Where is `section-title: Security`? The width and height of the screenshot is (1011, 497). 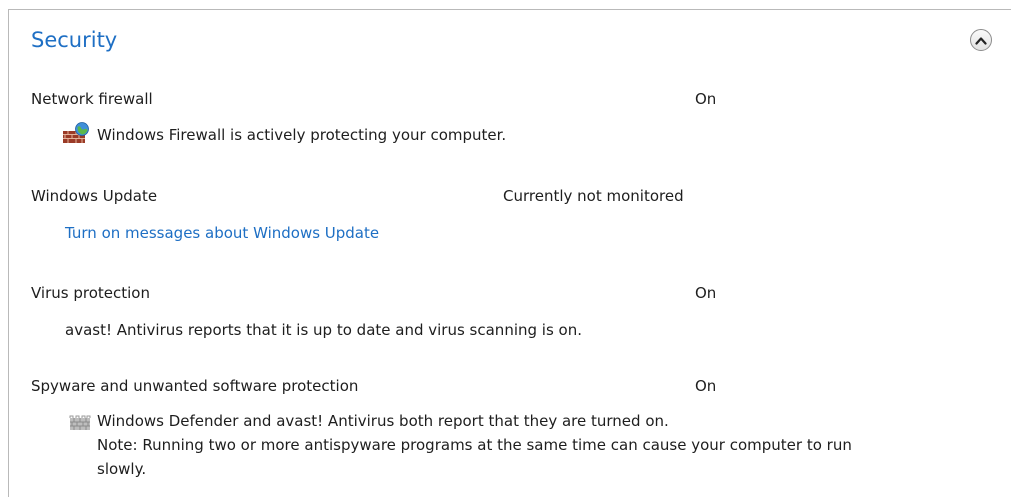
section-title: Security is located at coordinates (74, 40).